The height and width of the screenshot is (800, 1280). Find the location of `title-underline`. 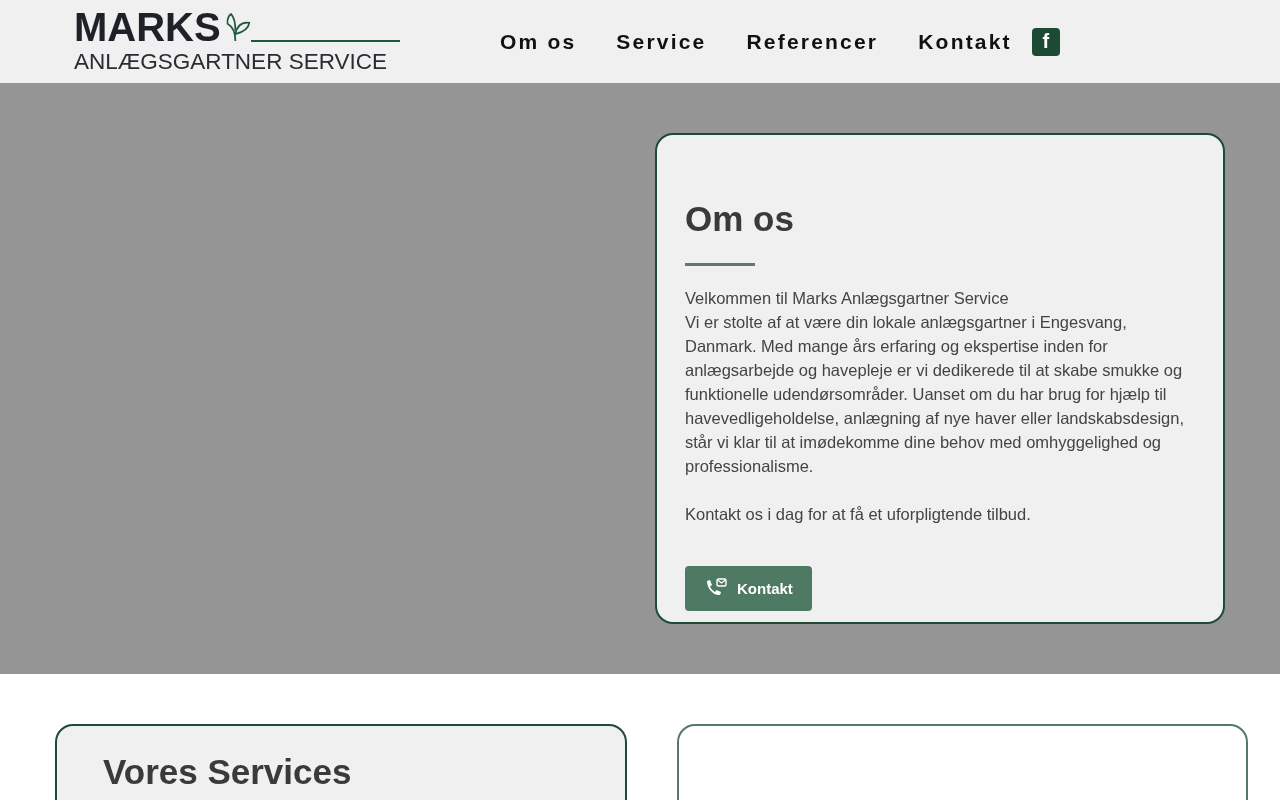

title-underline is located at coordinates (720, 264).